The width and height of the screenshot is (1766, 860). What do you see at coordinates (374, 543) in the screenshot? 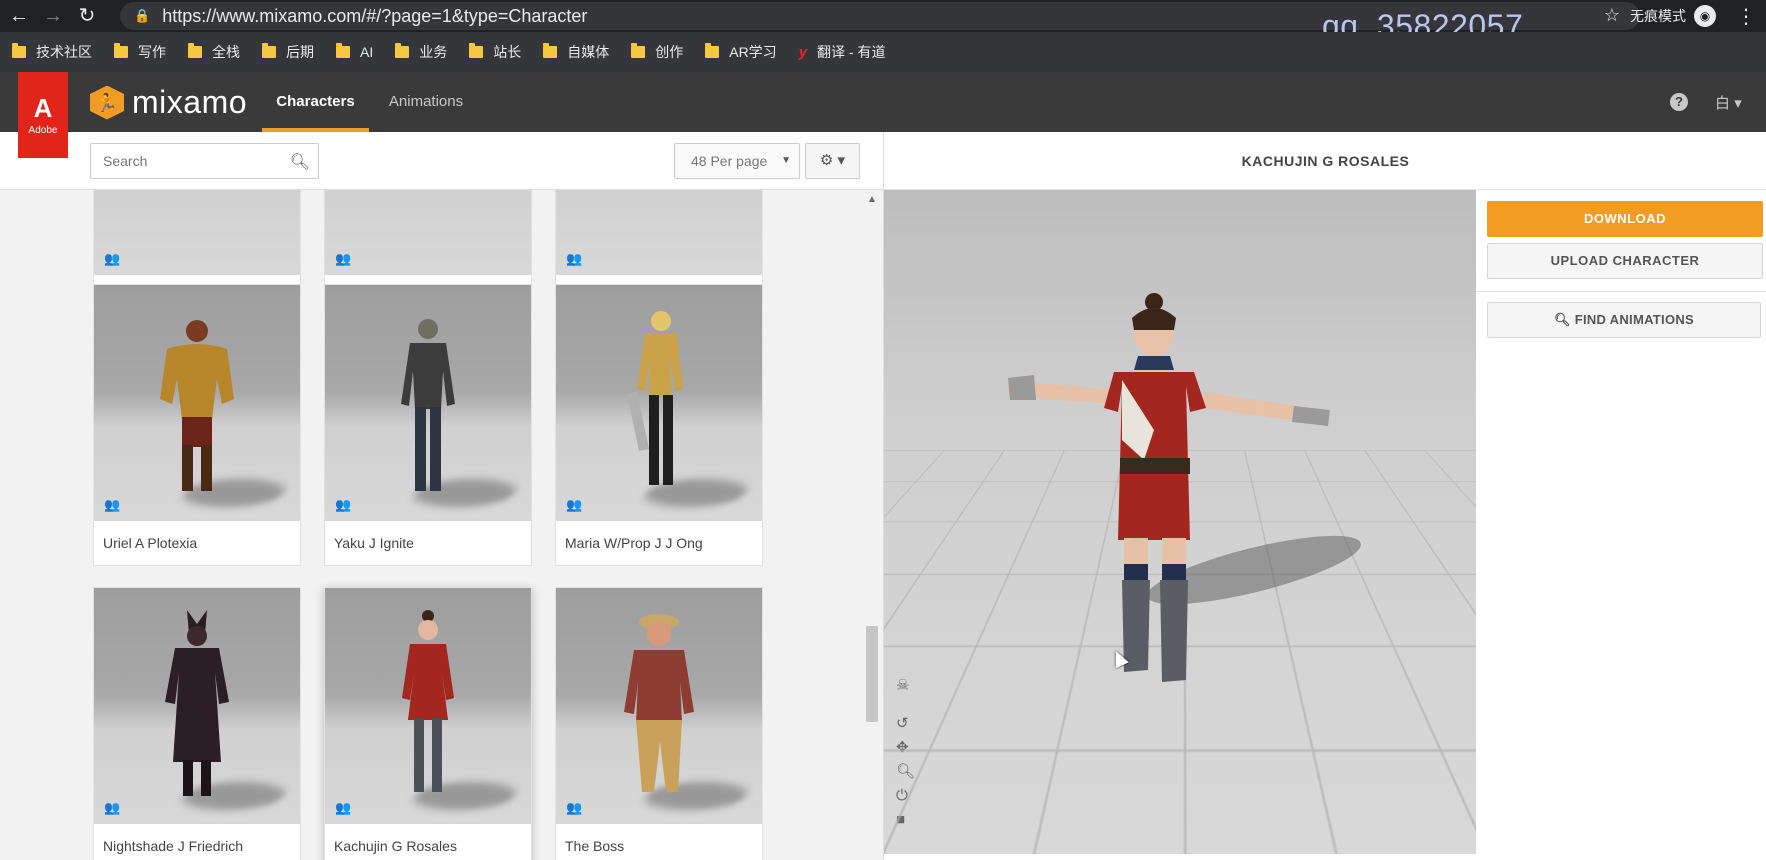
I see `character-name: Yaku J Ignite` at bounding box center [374, 543].